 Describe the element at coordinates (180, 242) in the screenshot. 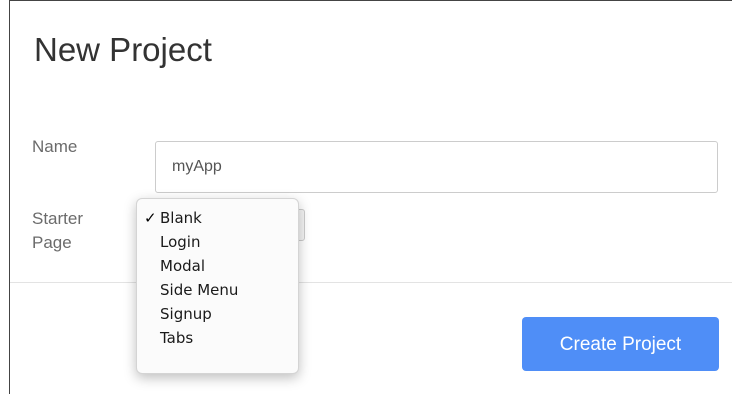

I see `option-label: Login` at that location.